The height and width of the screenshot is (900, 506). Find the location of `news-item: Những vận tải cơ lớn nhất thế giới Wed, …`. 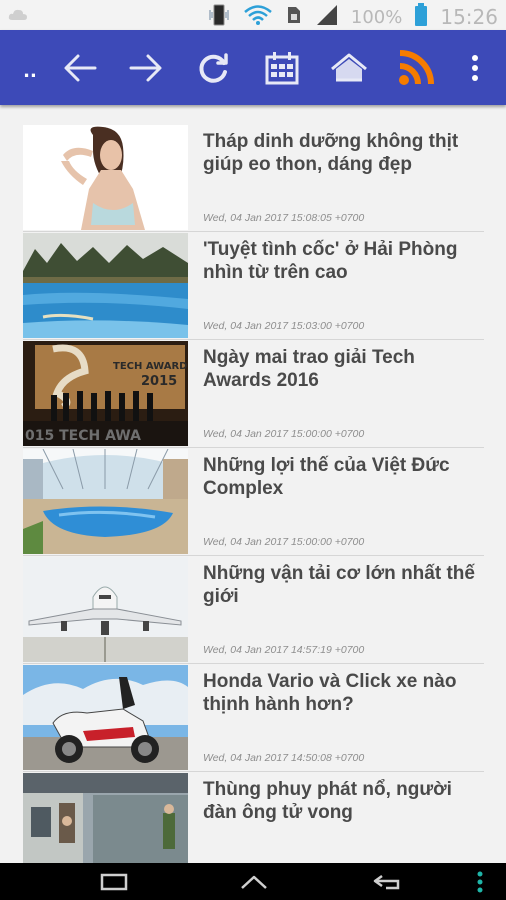

news-item: Những vận tải cơ lớn nhất thế giới Wed, … is located at coordinates (253, 610).